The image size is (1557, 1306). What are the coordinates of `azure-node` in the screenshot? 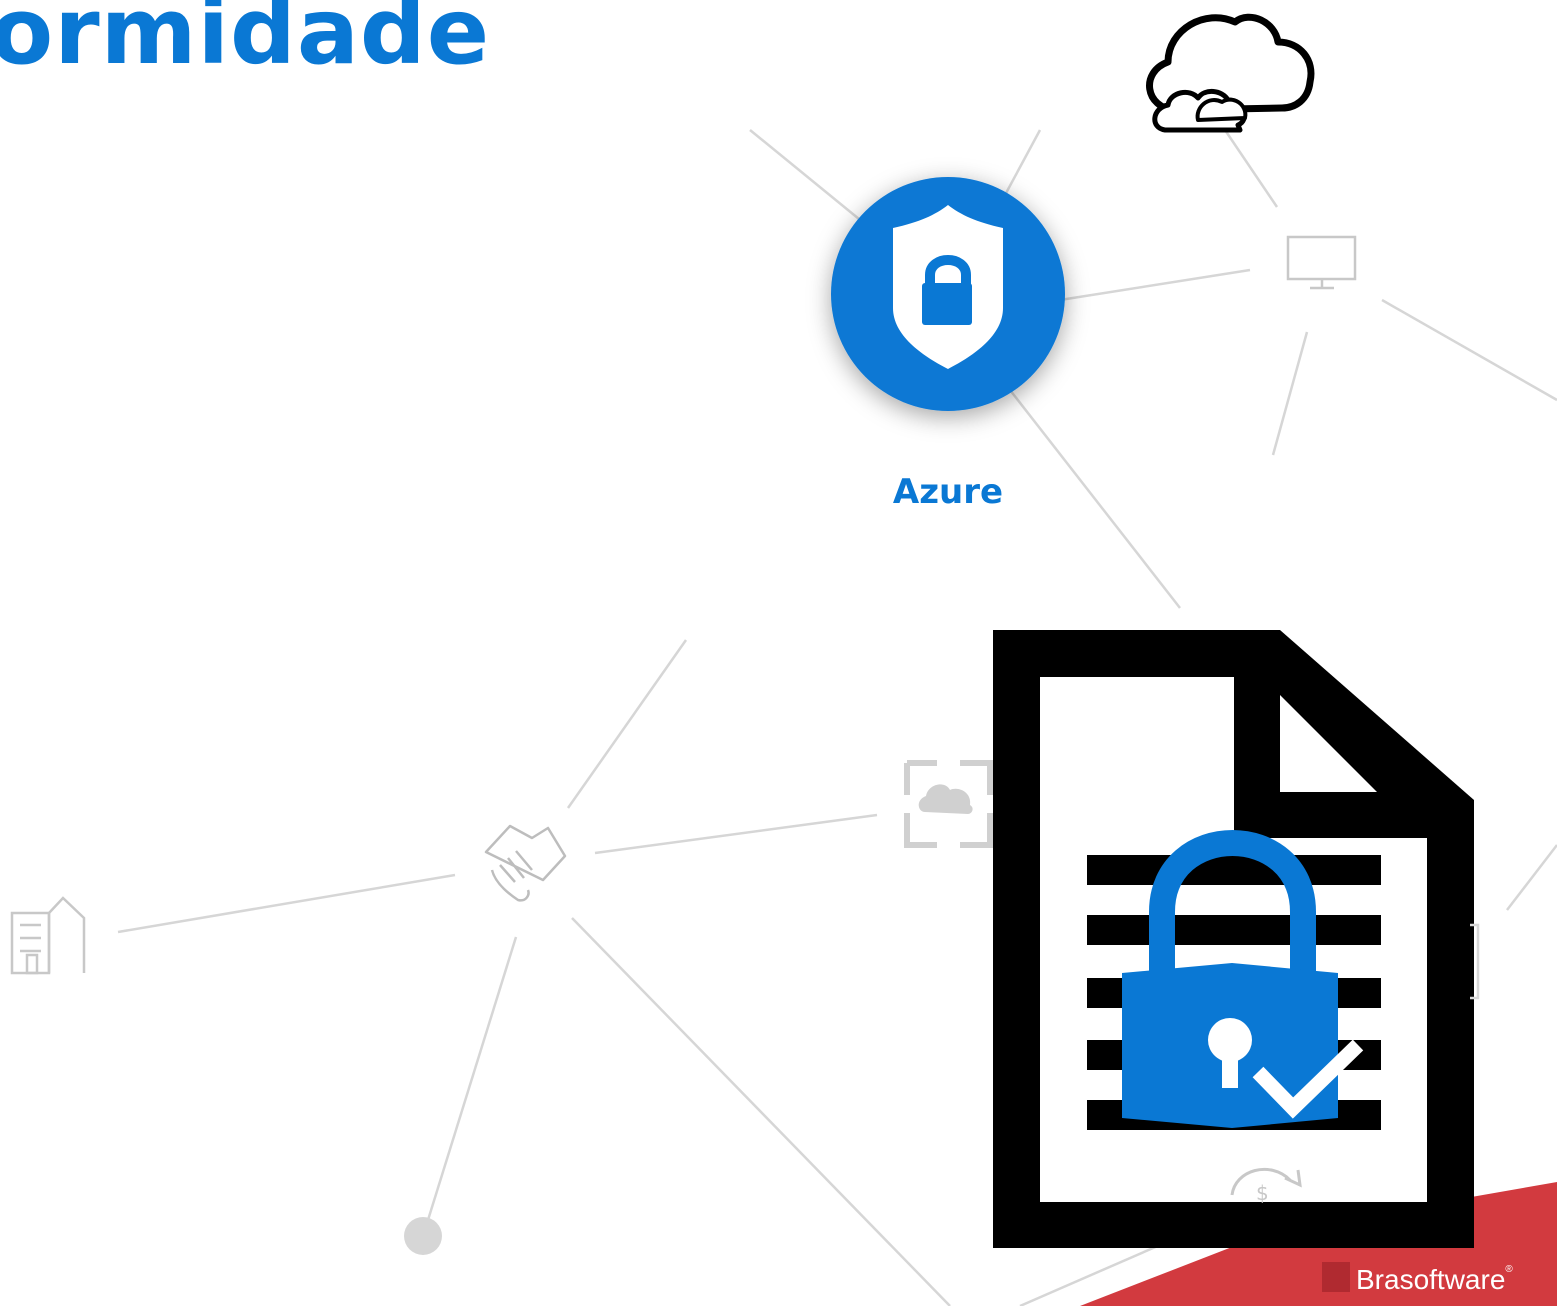 It's located at (948, 294).